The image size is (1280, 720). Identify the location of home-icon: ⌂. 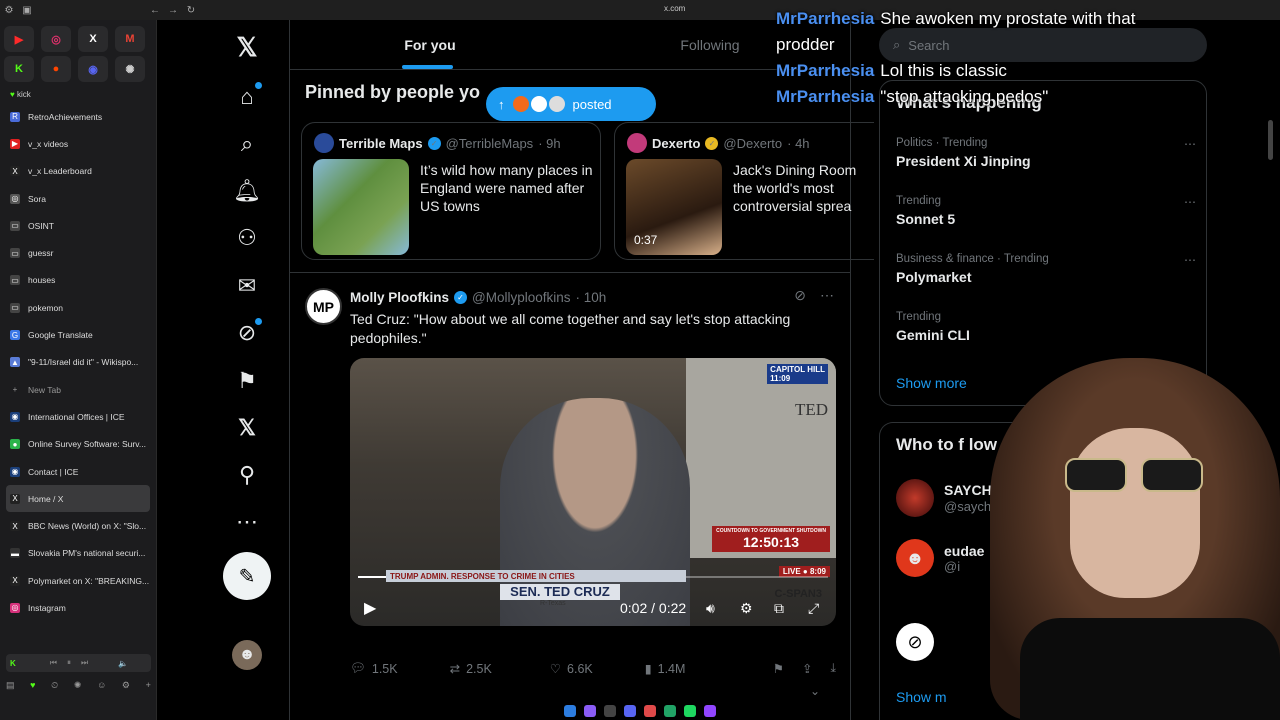
(247, 97).